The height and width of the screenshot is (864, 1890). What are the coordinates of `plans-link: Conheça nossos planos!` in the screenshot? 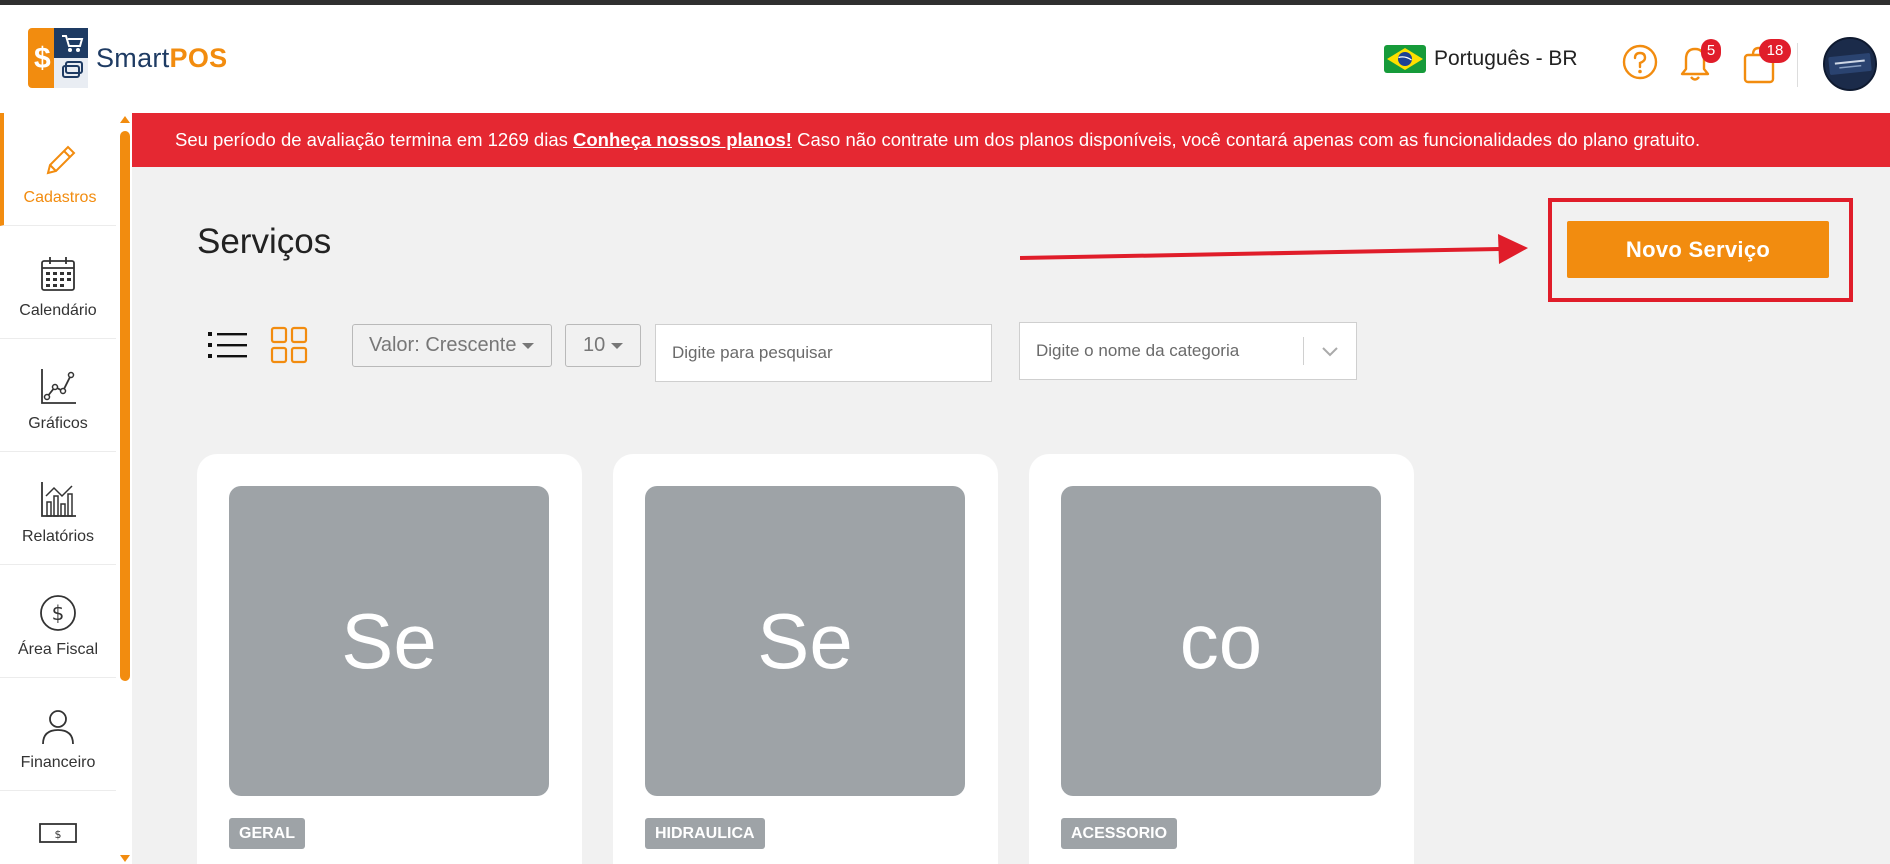 It's located at (682, 140).